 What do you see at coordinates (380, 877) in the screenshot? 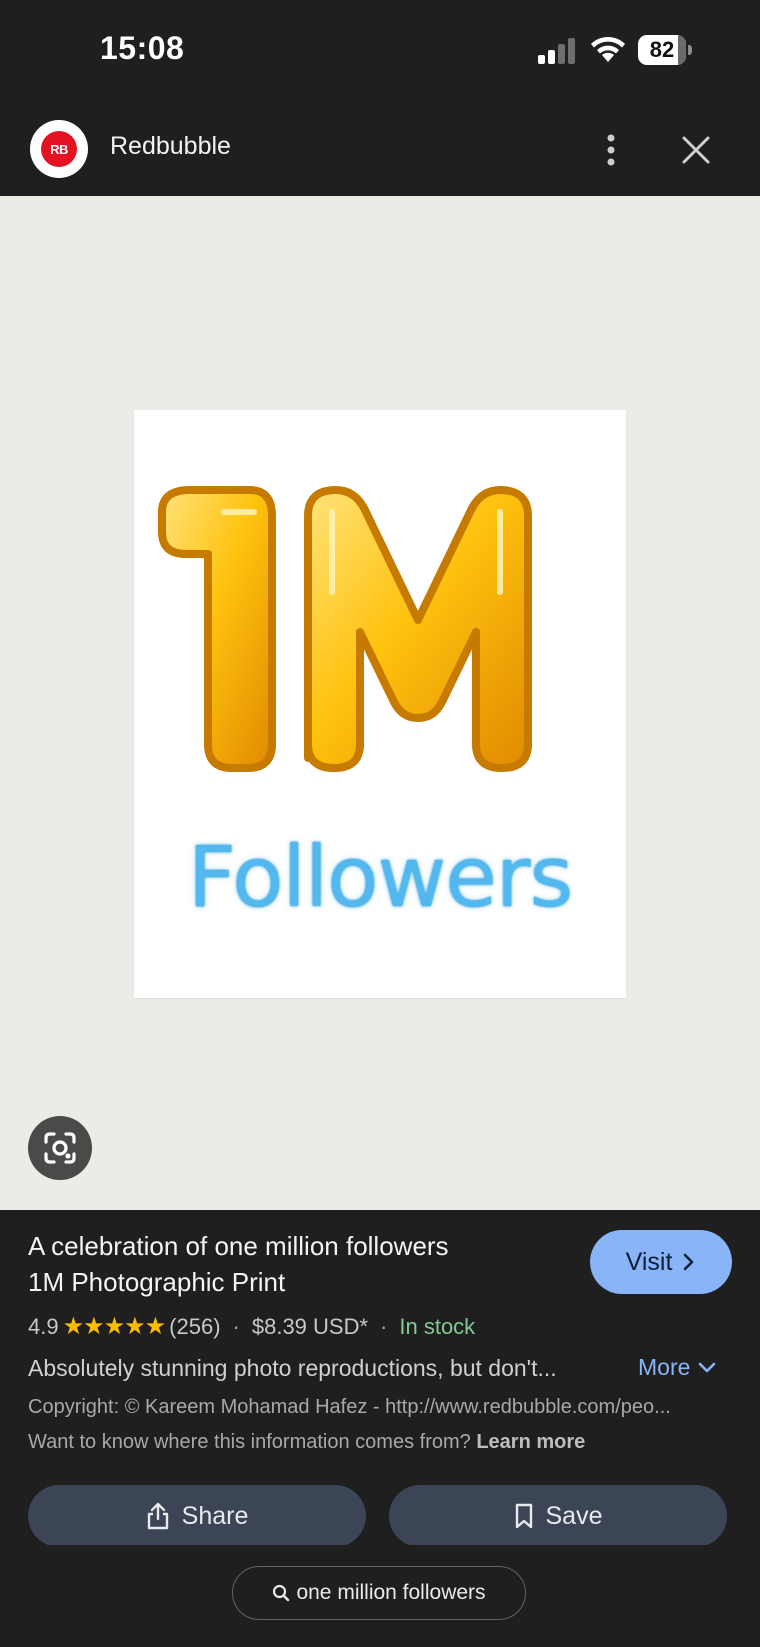
I see `followers-text: Followers` at bounding box center [380, 877].